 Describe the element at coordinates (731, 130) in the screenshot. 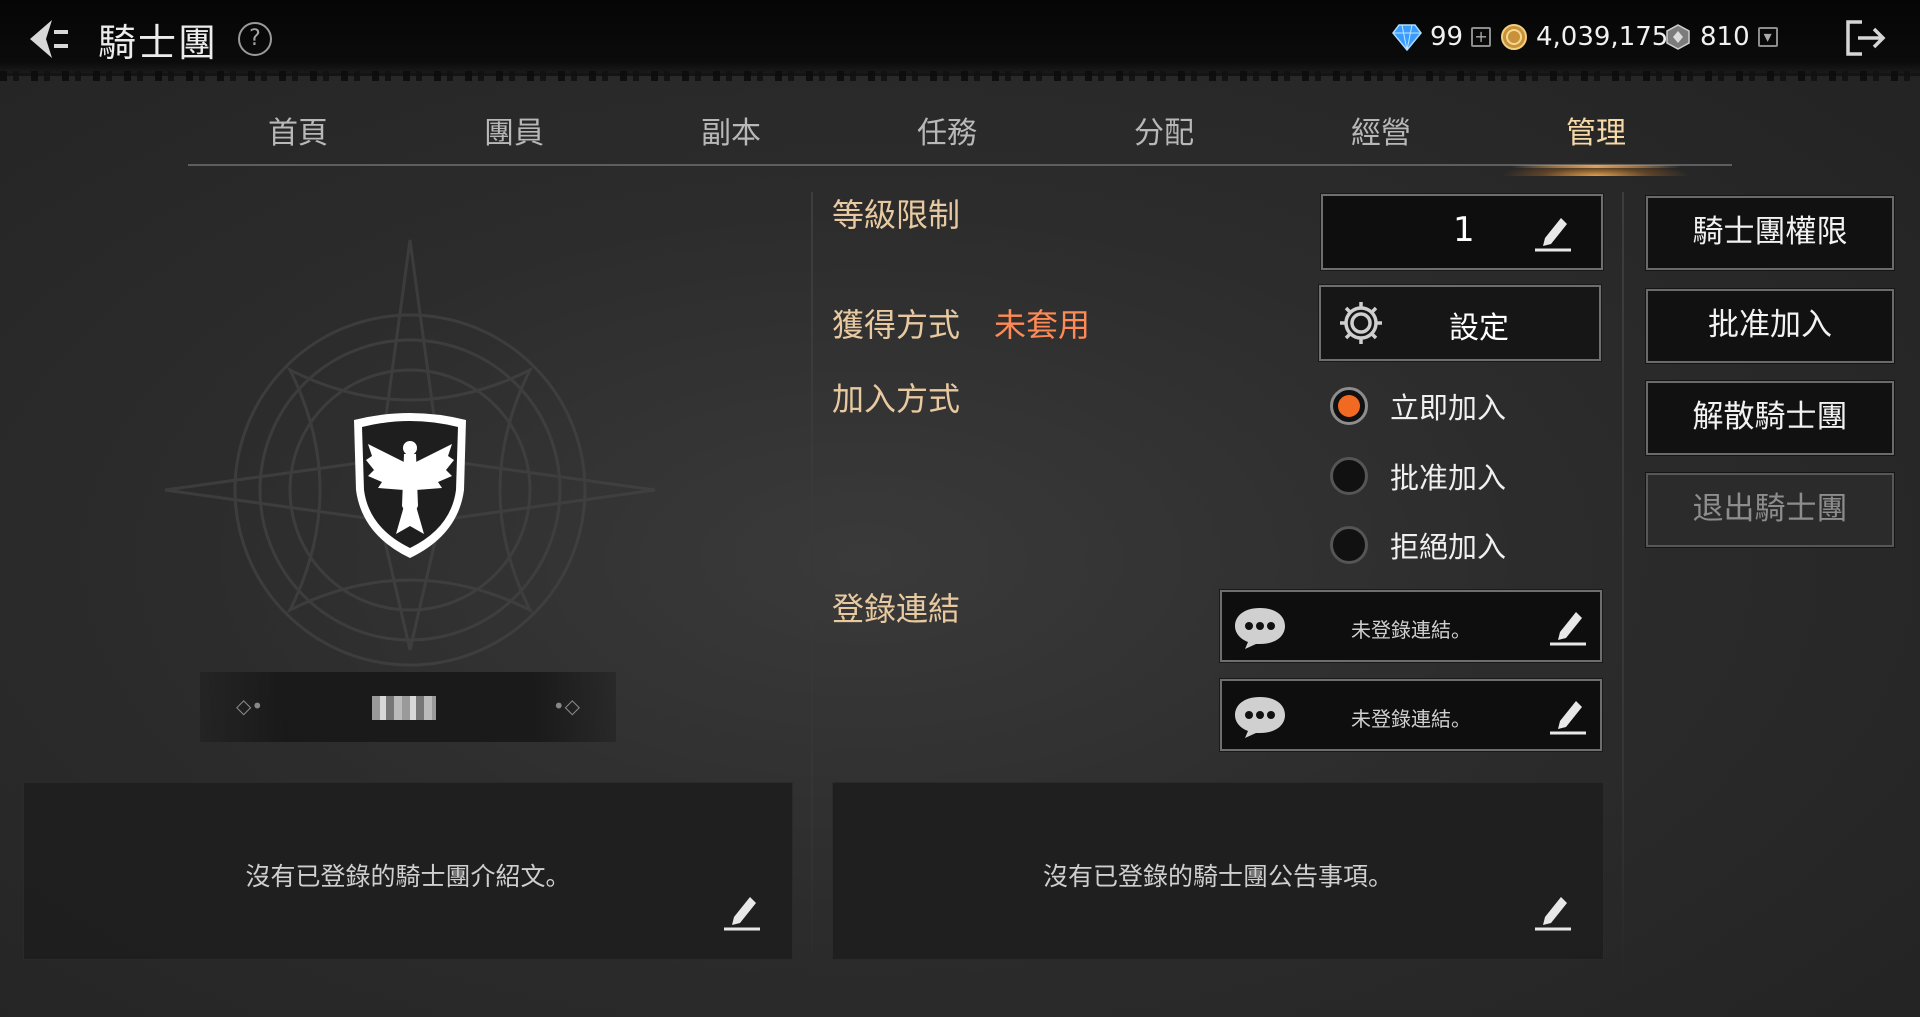

I see `tab-dungeon: 副本` at that location.